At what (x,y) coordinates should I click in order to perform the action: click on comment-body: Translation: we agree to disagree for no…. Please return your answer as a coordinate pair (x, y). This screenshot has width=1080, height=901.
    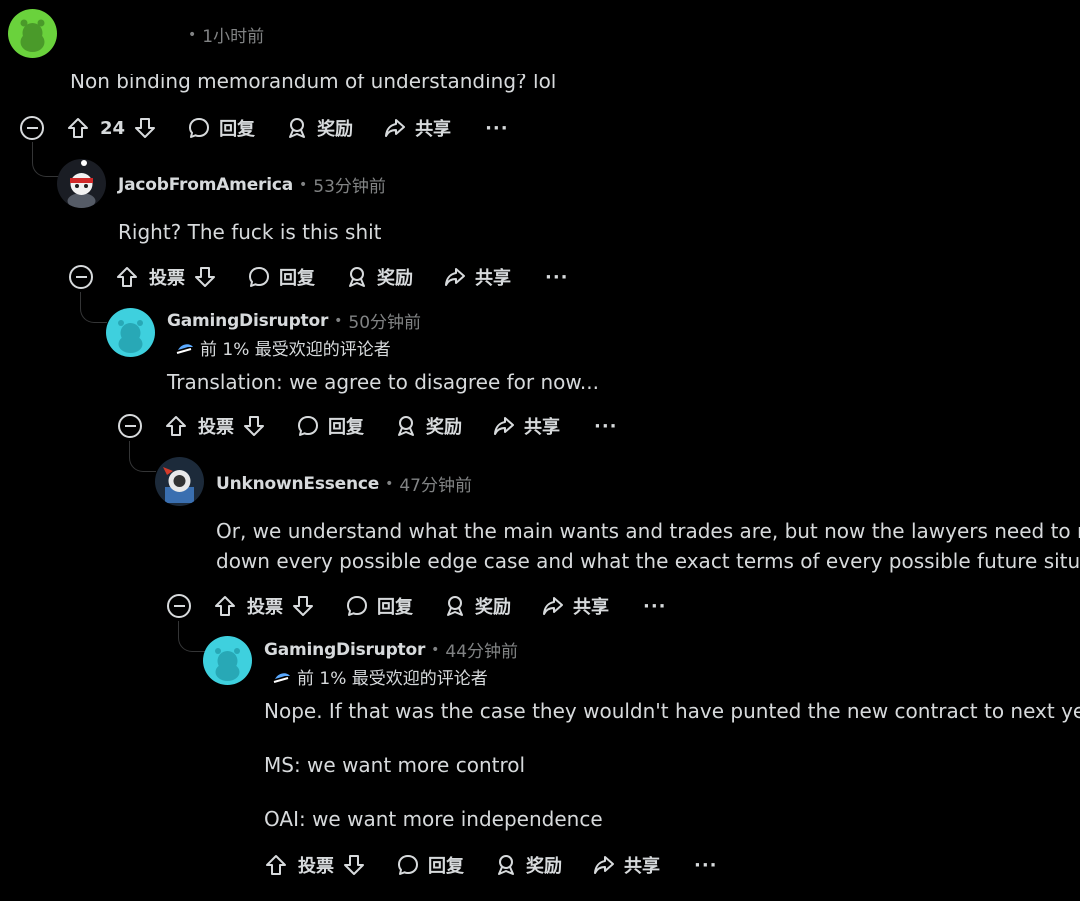
    Looking at the image, I should click on (383, 382).